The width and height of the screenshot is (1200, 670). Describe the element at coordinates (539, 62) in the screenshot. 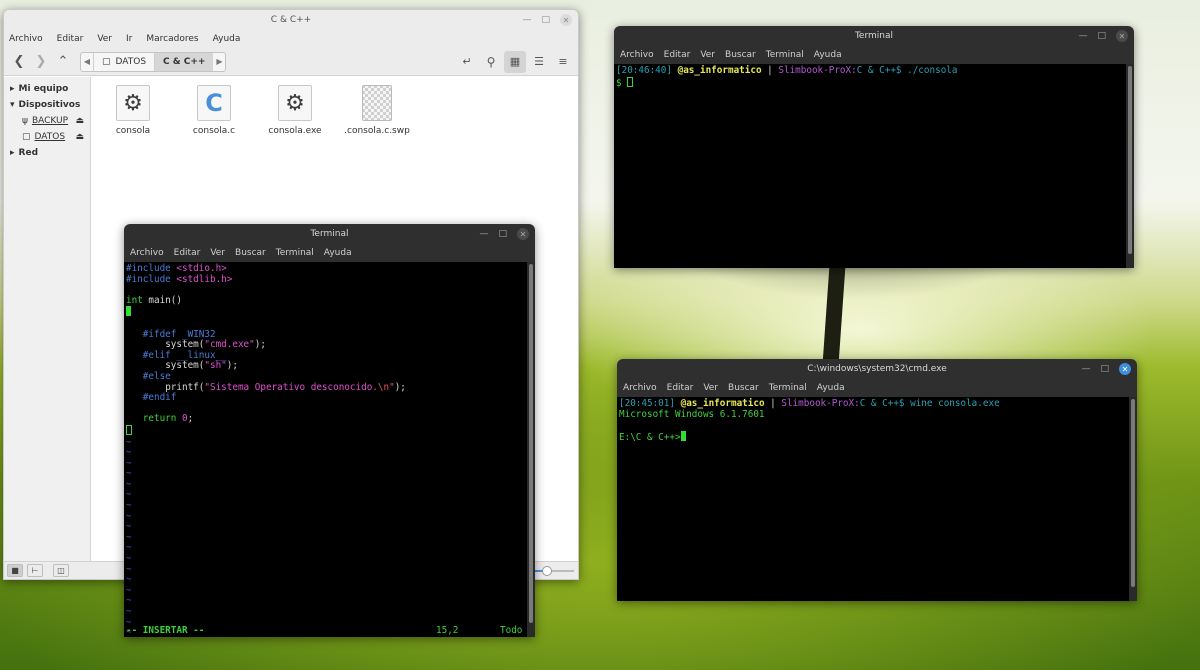

I see `list-view-icon: ☰` at that location.